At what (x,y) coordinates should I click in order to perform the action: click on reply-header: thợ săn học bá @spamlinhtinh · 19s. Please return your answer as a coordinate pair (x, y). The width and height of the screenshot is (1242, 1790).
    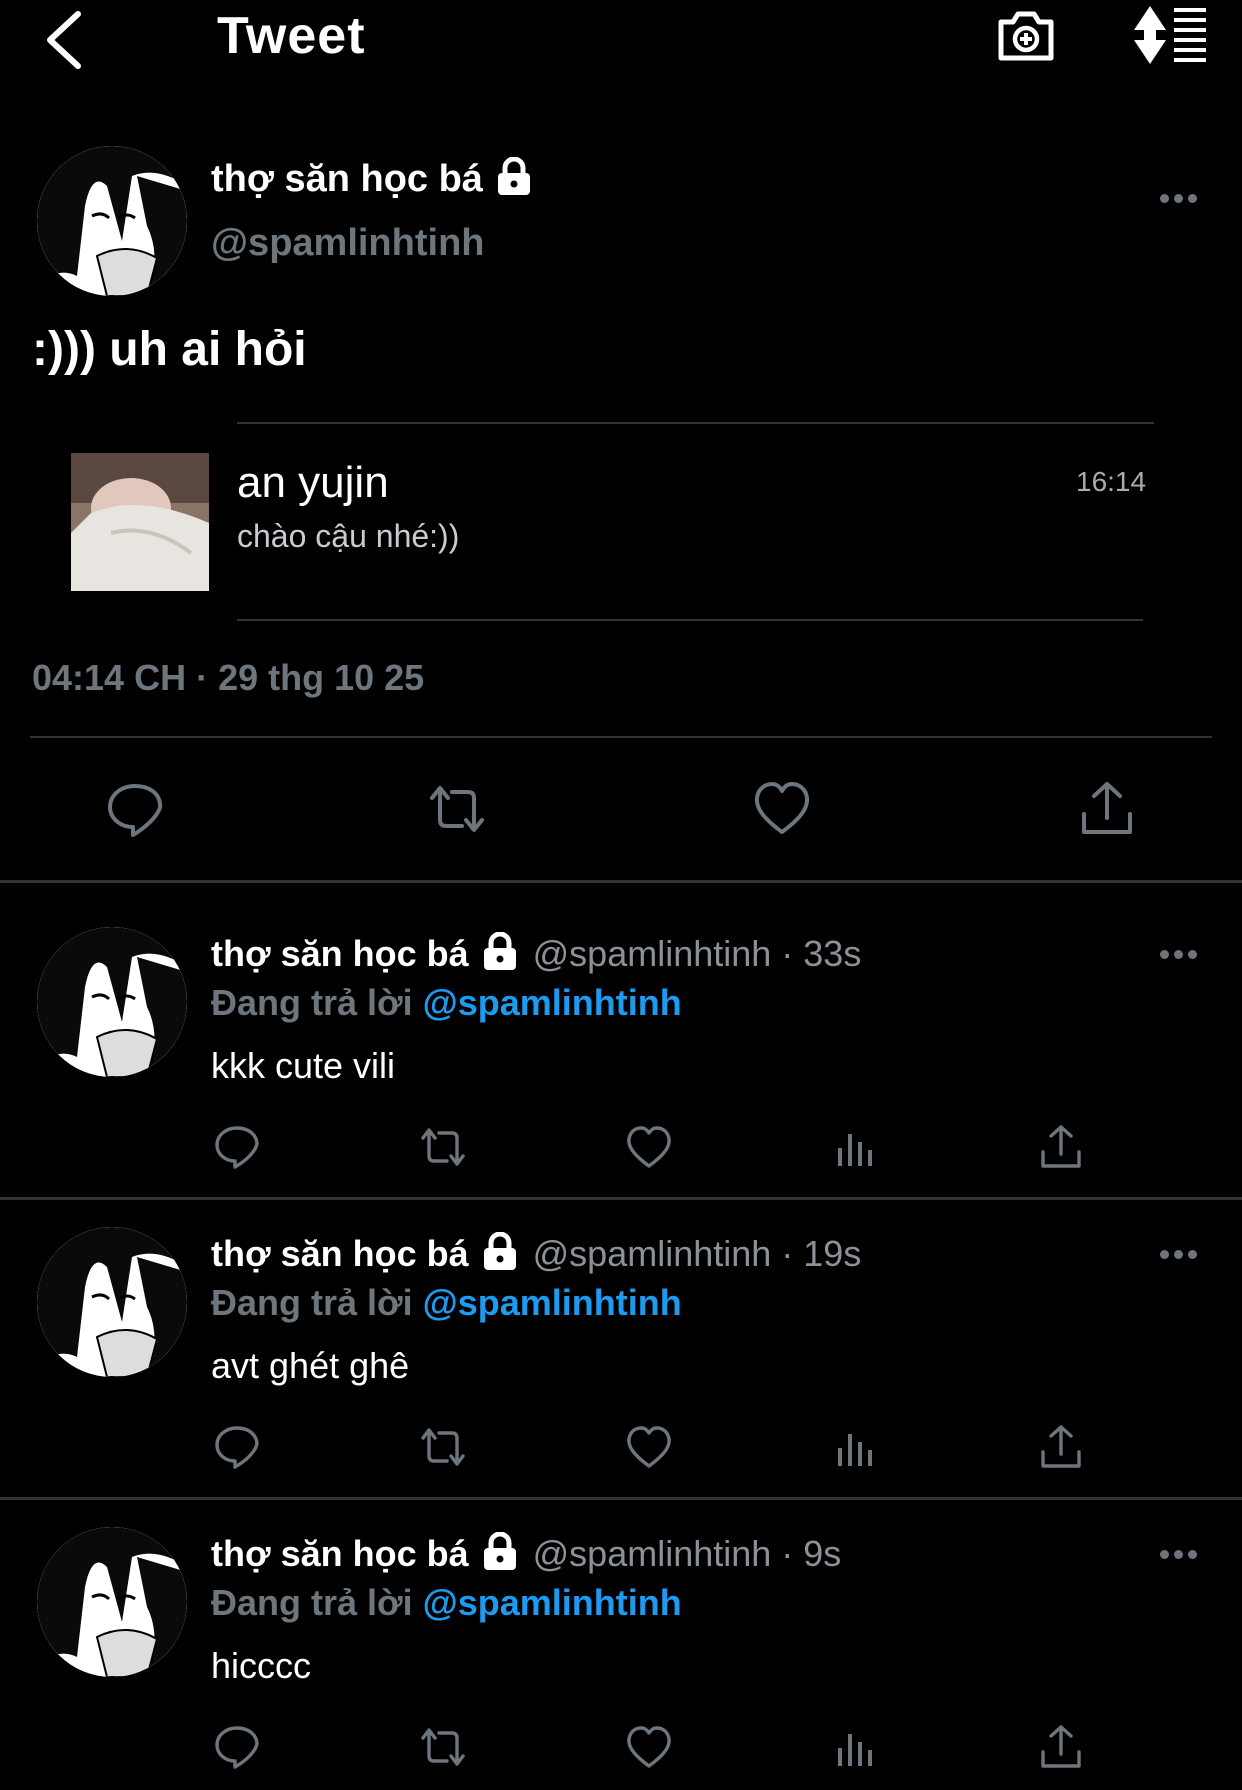
    Looking at the image, I should click on (536, 1254).